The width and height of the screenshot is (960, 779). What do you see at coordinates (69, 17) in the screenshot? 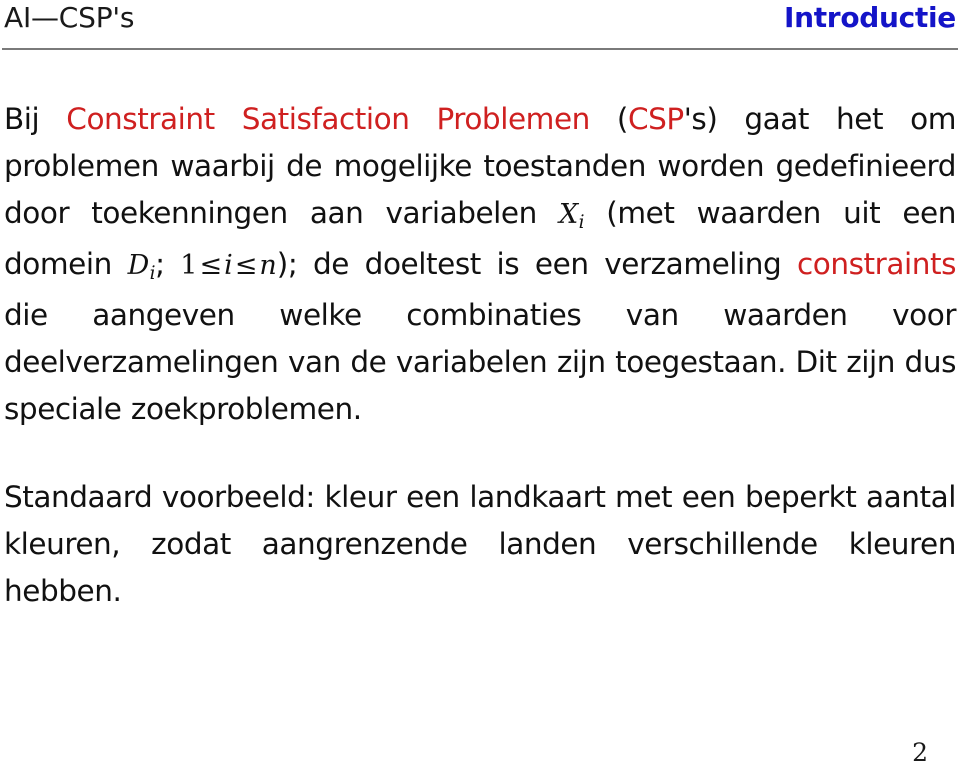
I see `header-course-title: AI—CSP's` at bounding box center [69, 17].